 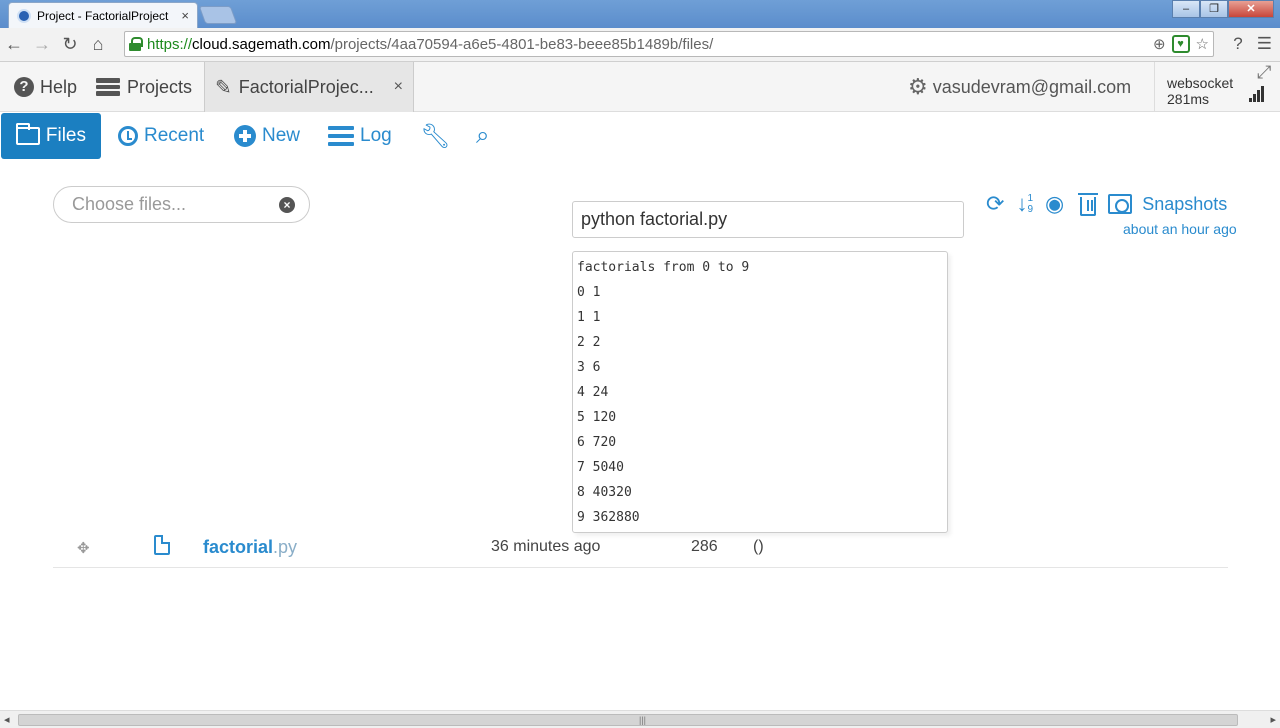 I want to click on scroll-left-icon: ◂, so click(x=7, y=719).